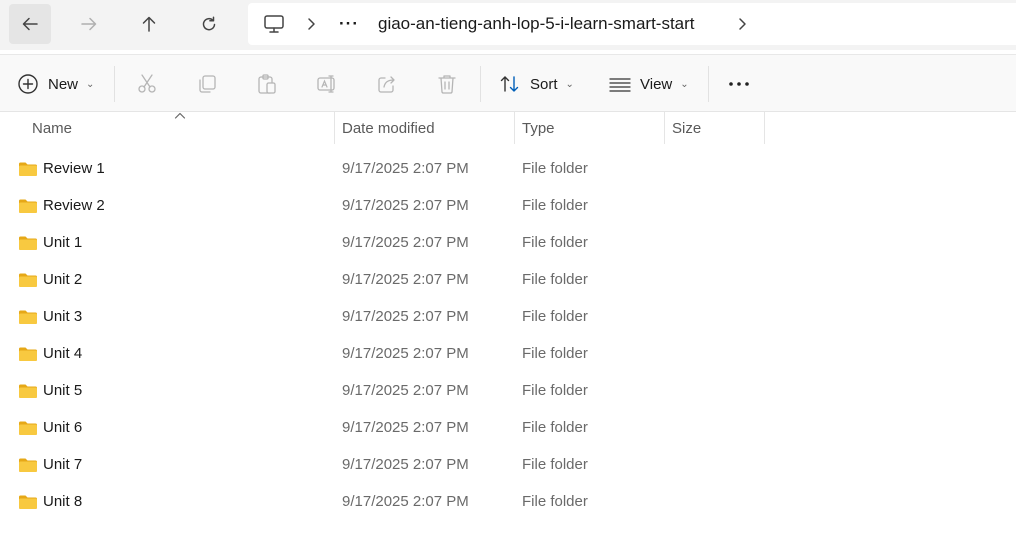 The height and width of the screenshot is (550, 1016). I want to click on new-button: New ⌄, so click(55, 84).